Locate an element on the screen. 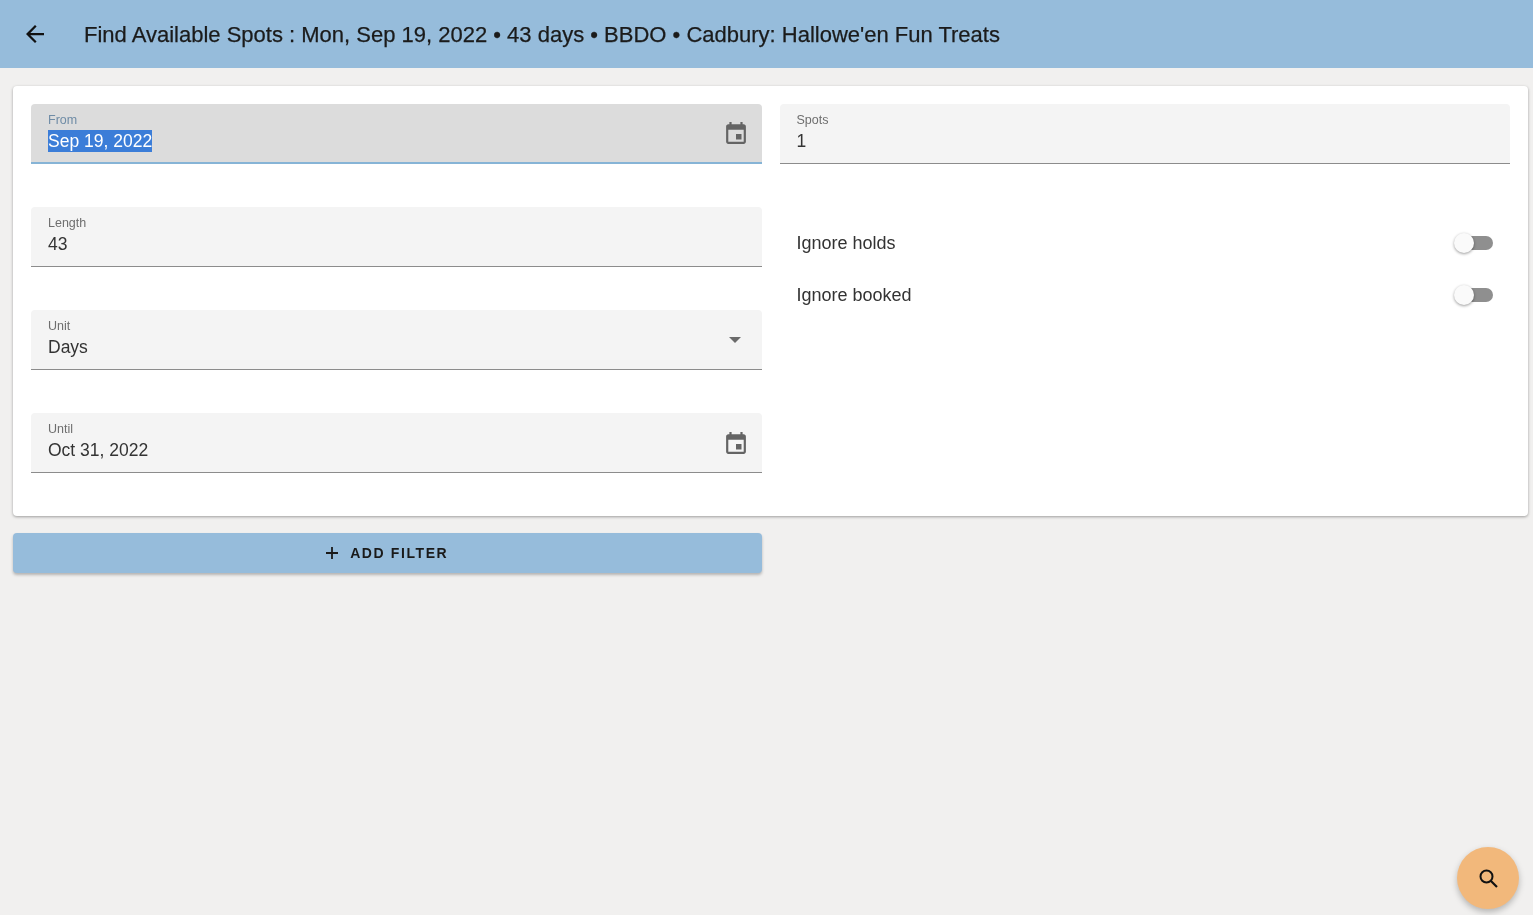  date-field: Until Oct 31, 2022 is located at coordinates (396, 443).